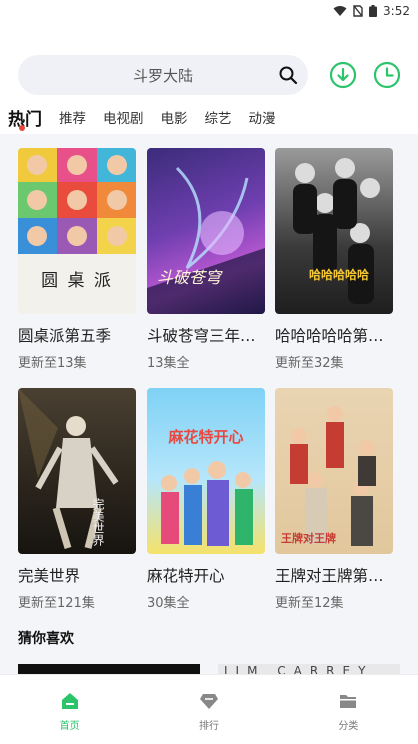  What do you see at coordinates (218, 117) in the screenshot?
I see `tab-variety: 综艺` at bounding box center [218, 117].